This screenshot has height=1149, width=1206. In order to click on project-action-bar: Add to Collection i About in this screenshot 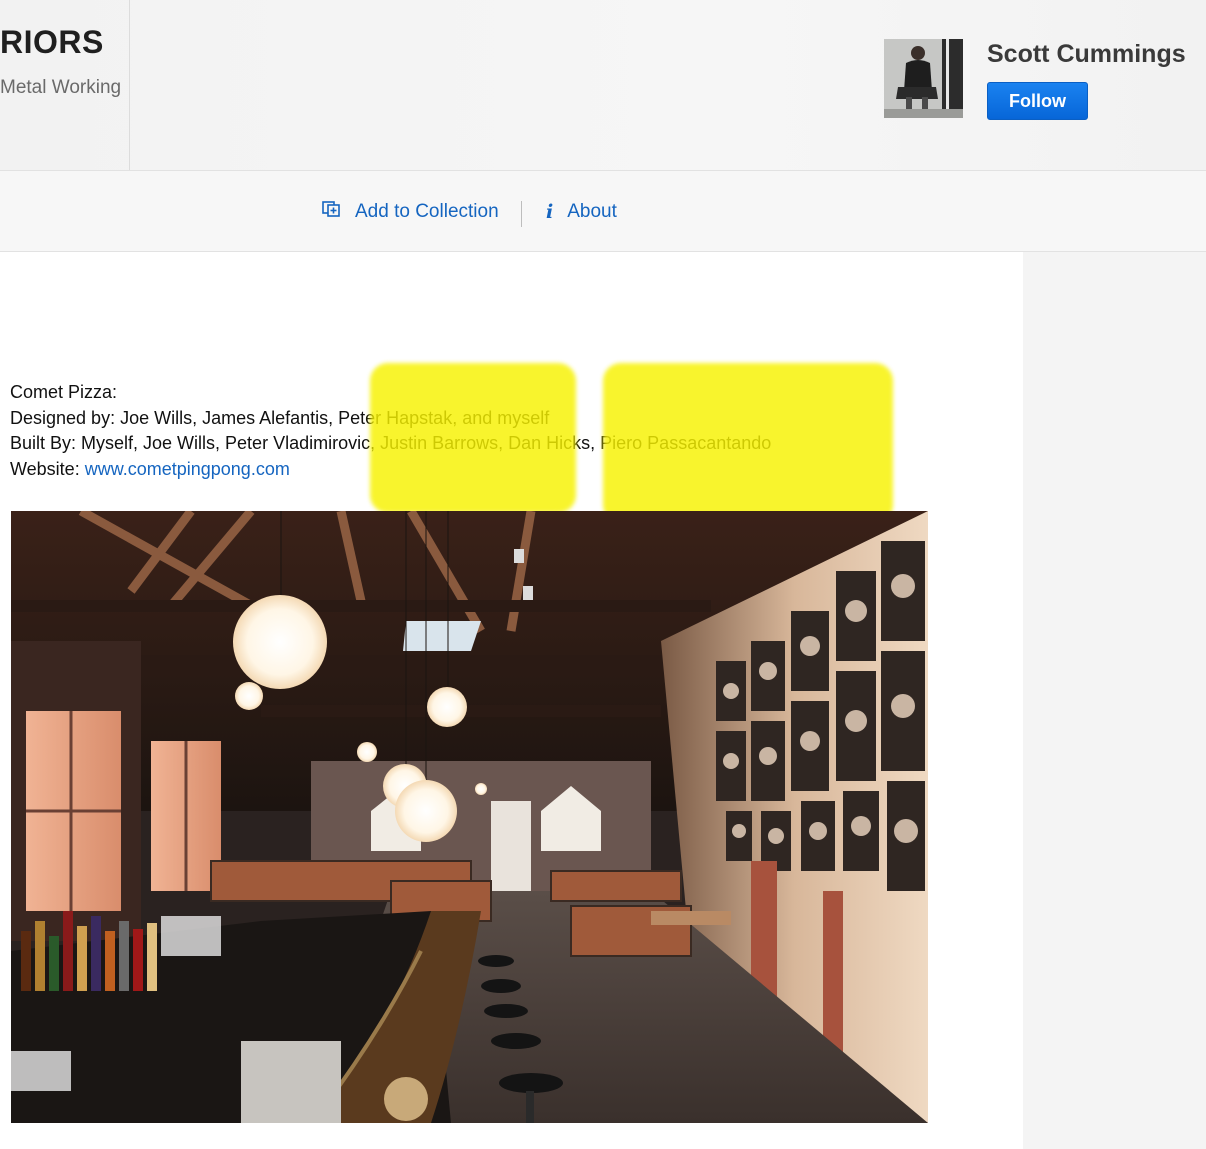, I will do `click(603, 211)`.